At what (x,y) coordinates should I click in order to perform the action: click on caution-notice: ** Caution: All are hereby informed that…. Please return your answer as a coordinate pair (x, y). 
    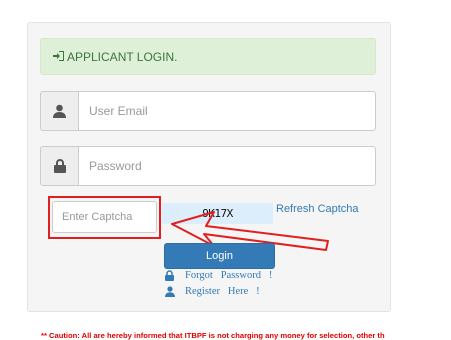
    Looking at the image, I should click on (213, 335).